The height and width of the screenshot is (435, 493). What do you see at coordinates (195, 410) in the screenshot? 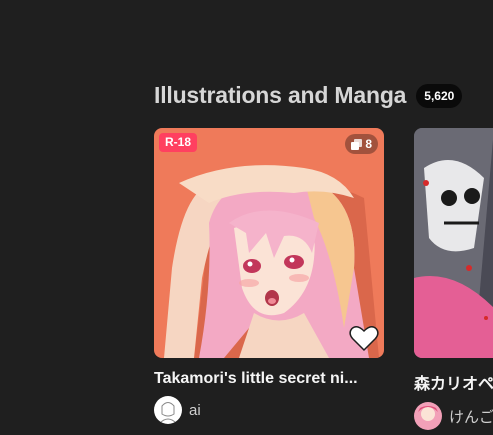
I see `author-name: ai` at bounding box center [195, 410].